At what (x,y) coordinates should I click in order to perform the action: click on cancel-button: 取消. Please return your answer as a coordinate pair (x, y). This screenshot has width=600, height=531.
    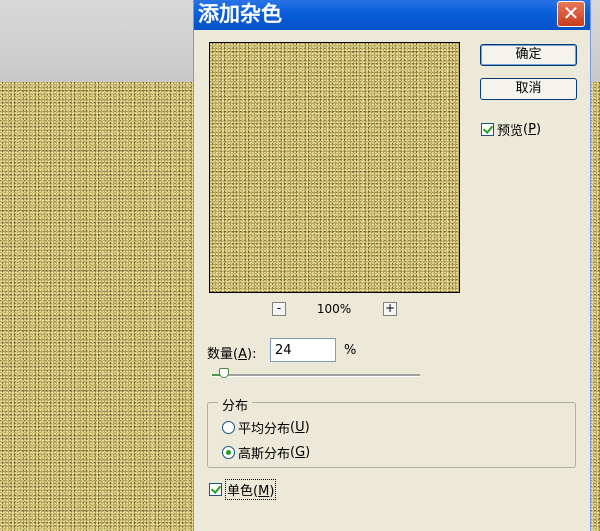
    Looking at the image, I should click on (528, 89).